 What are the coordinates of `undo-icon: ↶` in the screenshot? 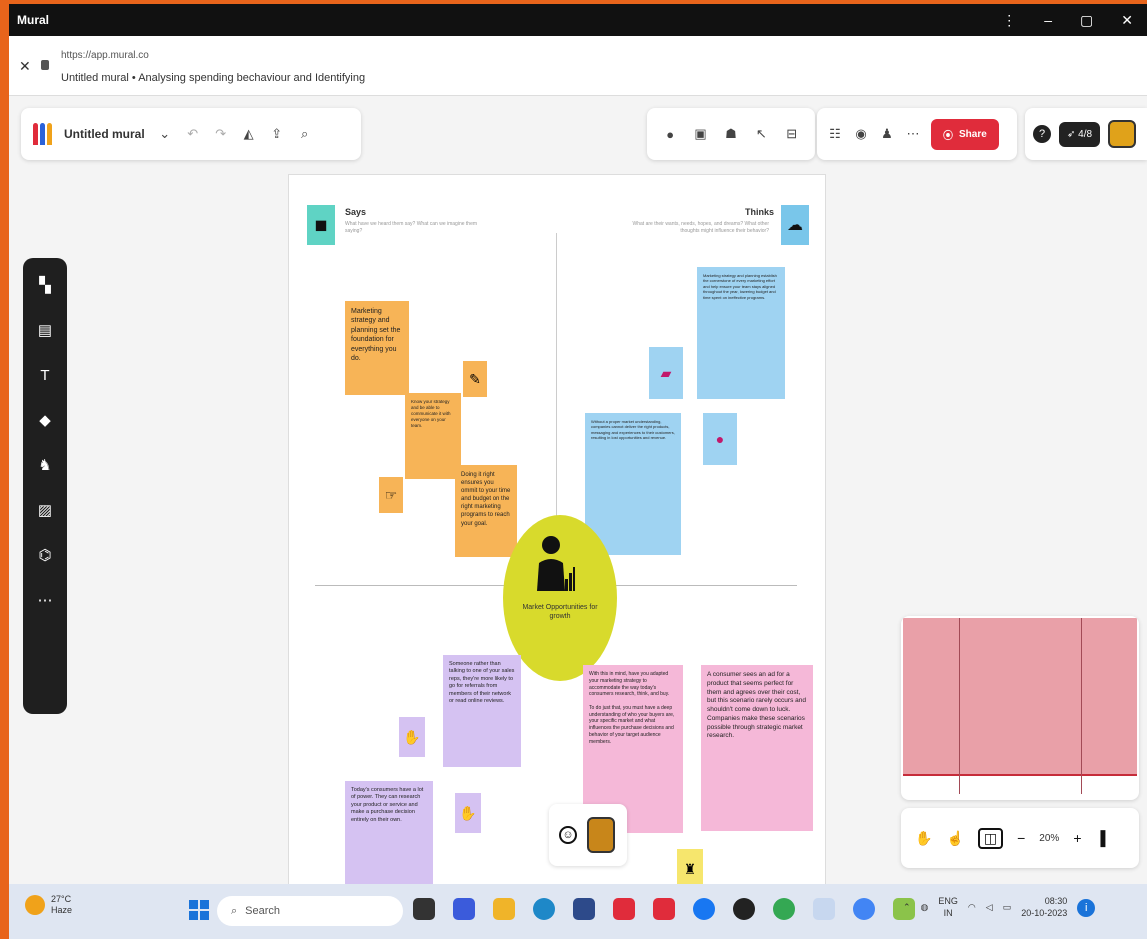 It's located at (193, 134).